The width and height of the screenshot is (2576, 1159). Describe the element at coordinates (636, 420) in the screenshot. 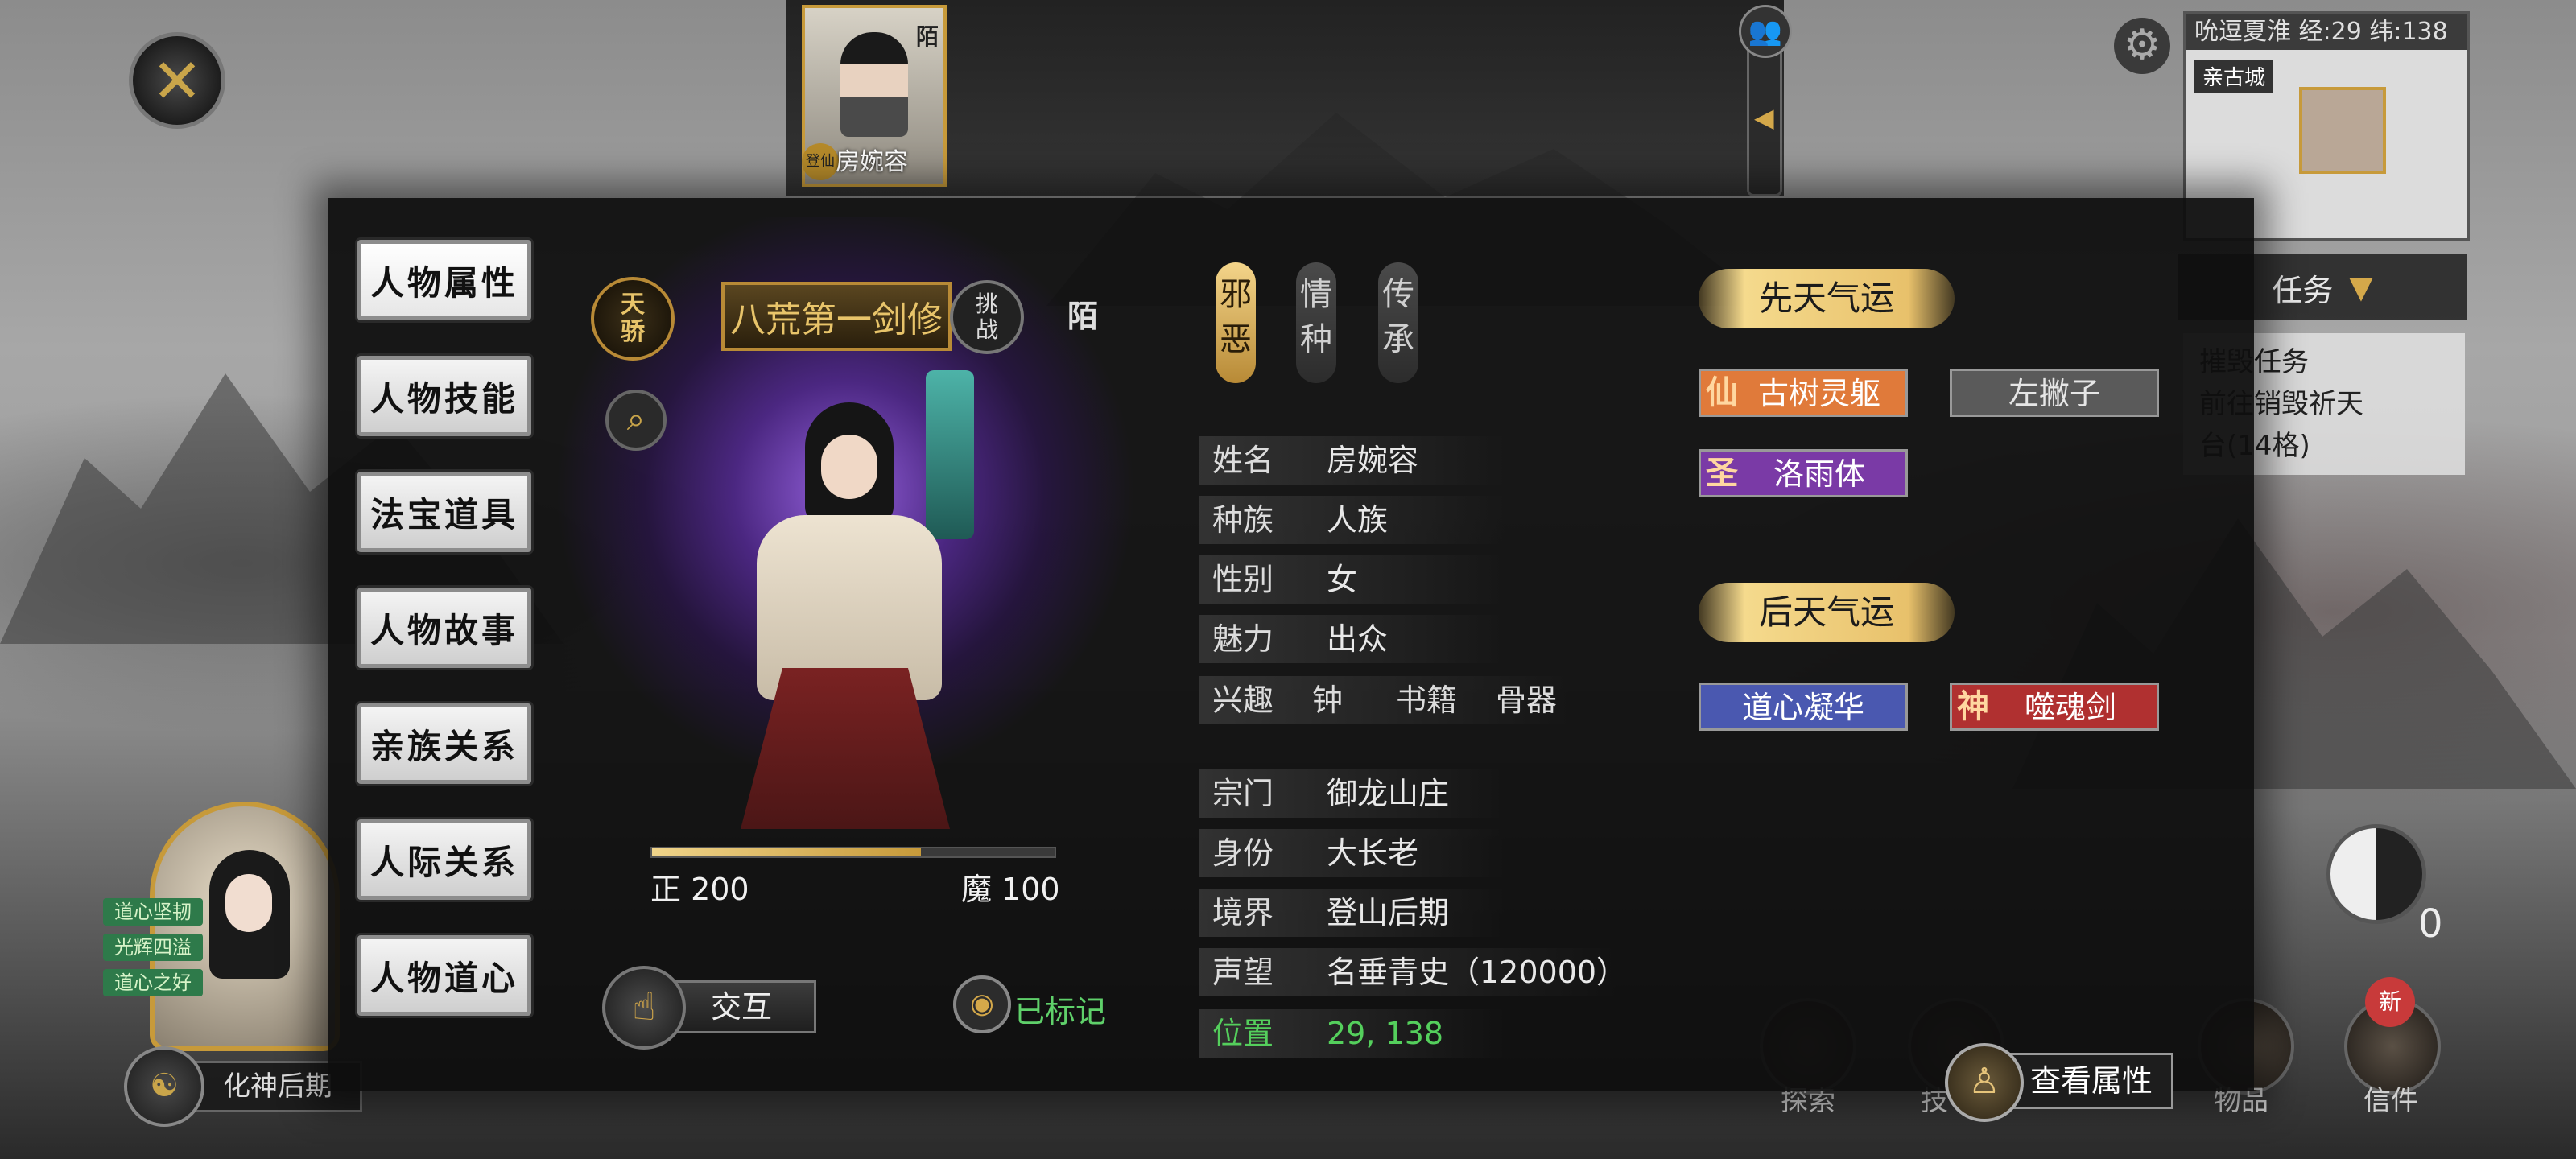

I see `search-icon: ⌕` at that location.